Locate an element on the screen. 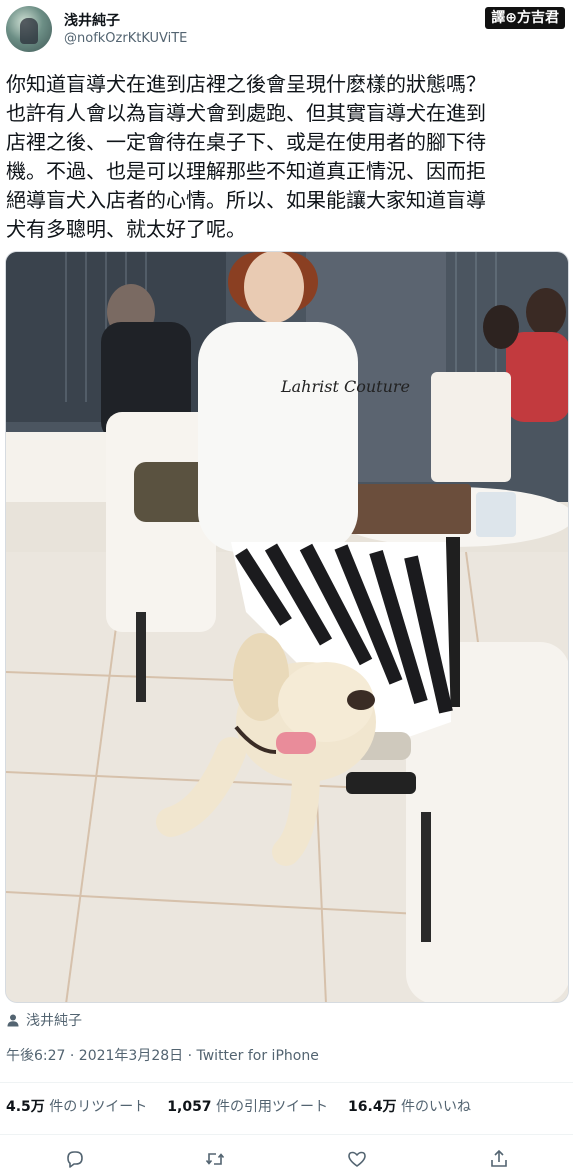  share-button is located at coordinates (499, 1159).